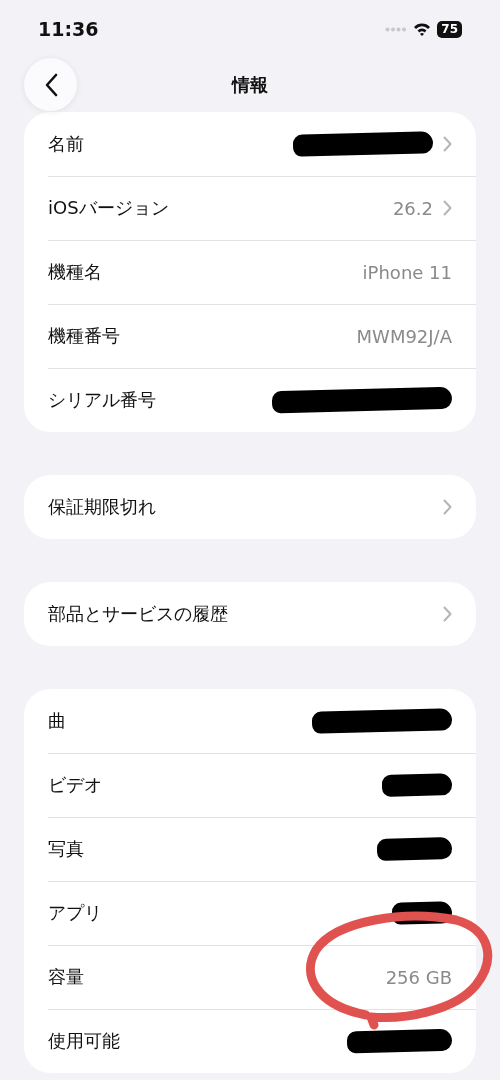  Describe the element at coordinates (66, 977) in the screenshot. I see `row-label: 容量` at that location.